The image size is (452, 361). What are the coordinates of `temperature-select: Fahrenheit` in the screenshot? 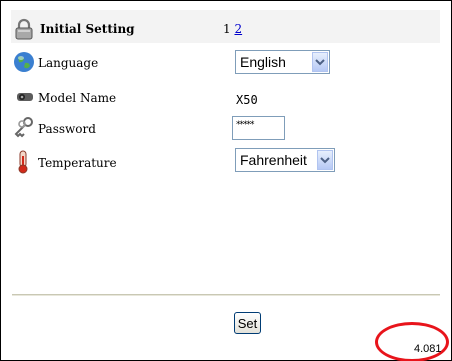 It's located at (285, 160).